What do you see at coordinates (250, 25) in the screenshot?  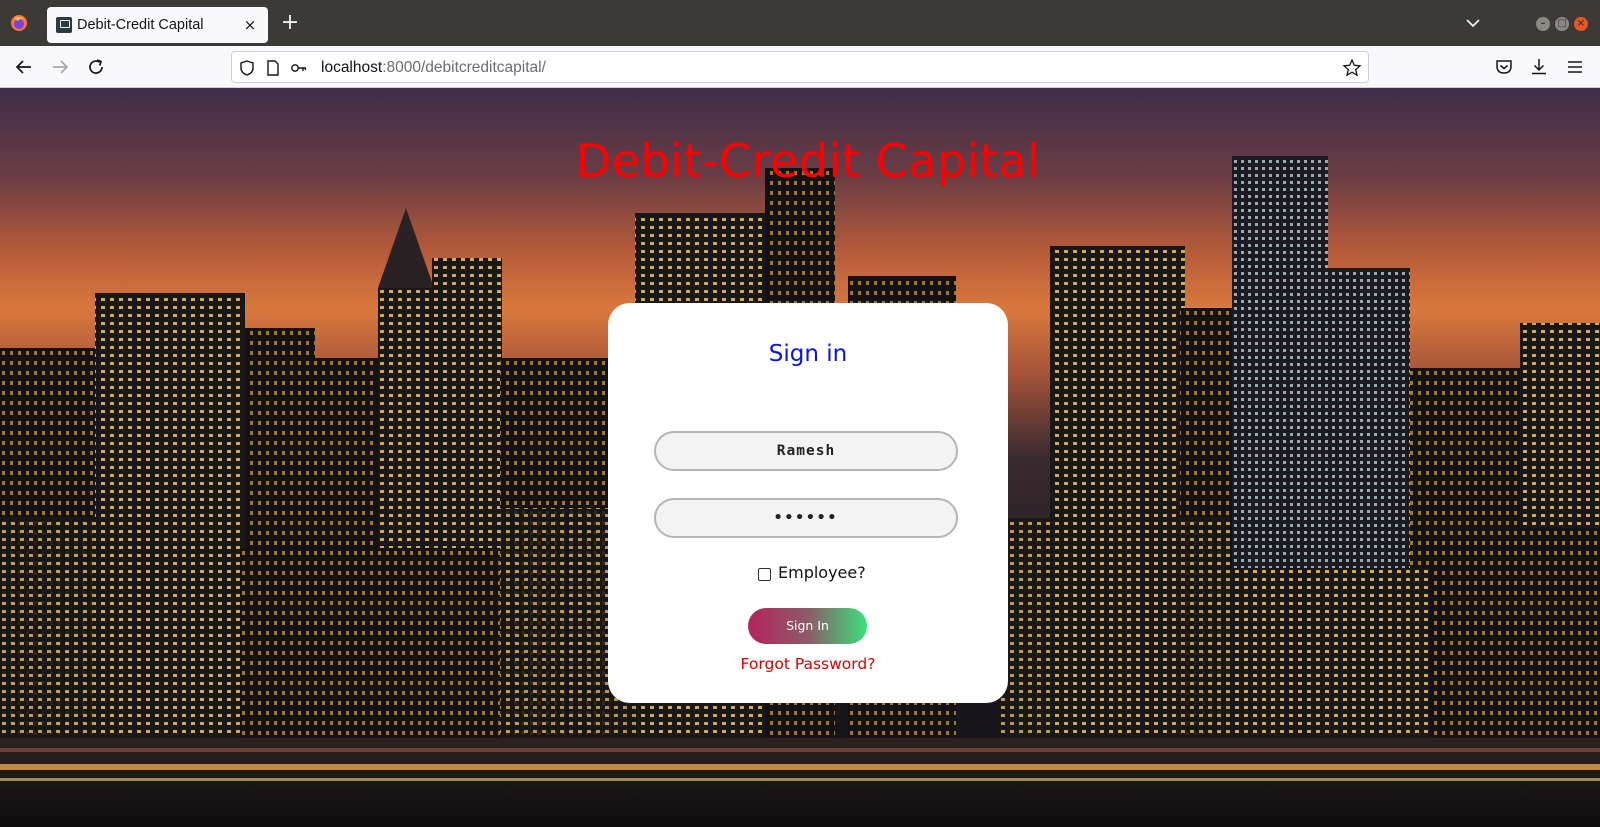 I see `tab-close-icon: ×` at bounding box center [250, 25].